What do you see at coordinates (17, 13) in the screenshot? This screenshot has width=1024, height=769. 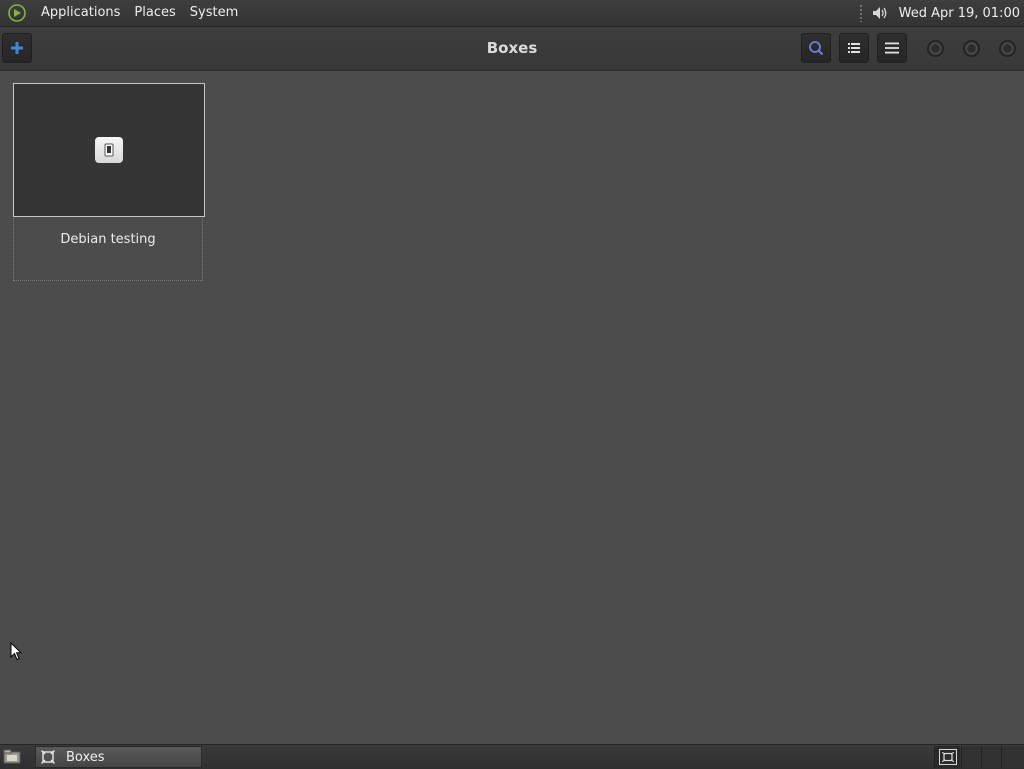 I see `distro-logo-icon` at bounding box center [17, 13].